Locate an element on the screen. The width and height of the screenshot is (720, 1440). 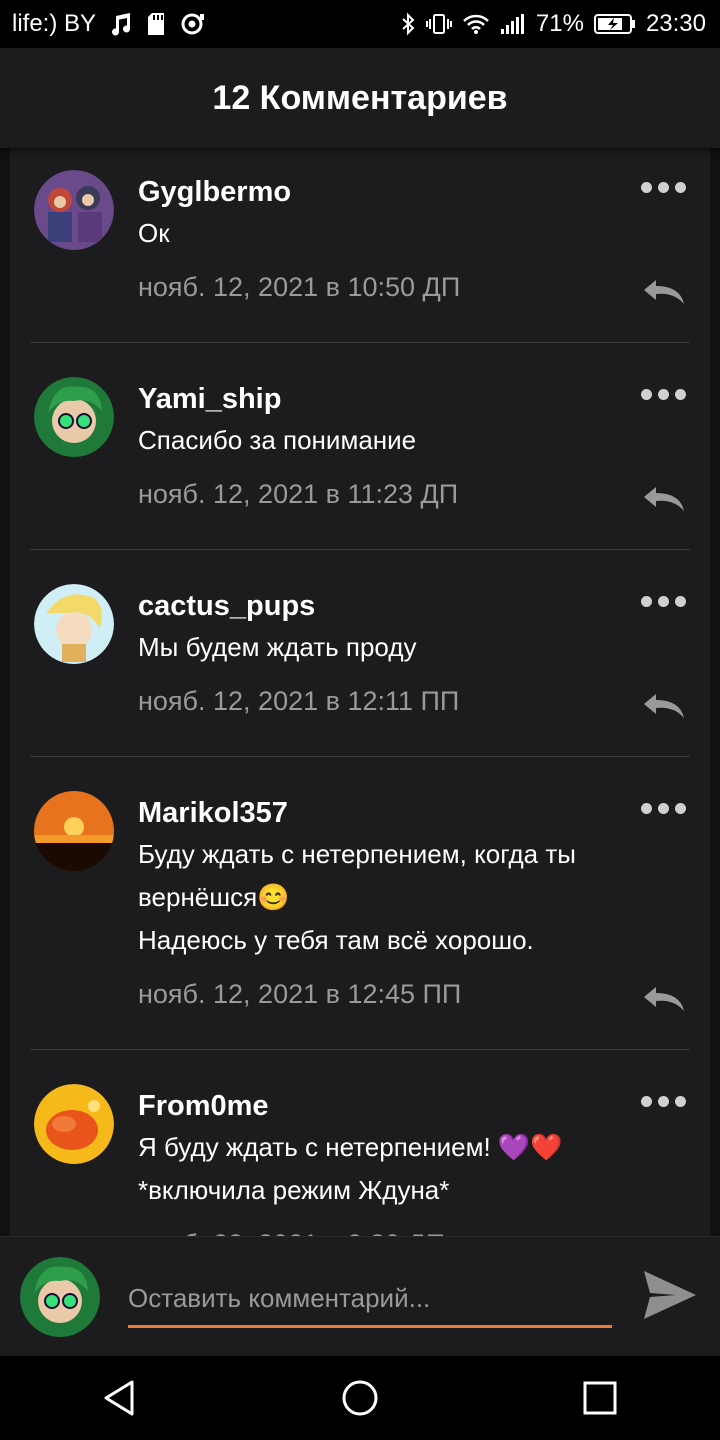
battery-percent: 71% is located at coordinates (559, 23).